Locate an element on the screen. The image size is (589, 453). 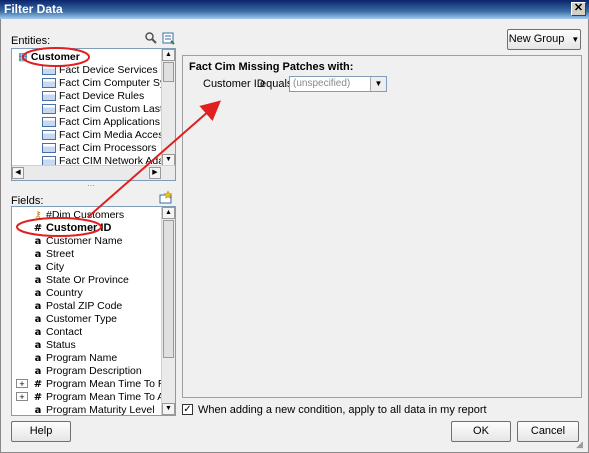
annotation-overlay is located at coordinates (119, 142).